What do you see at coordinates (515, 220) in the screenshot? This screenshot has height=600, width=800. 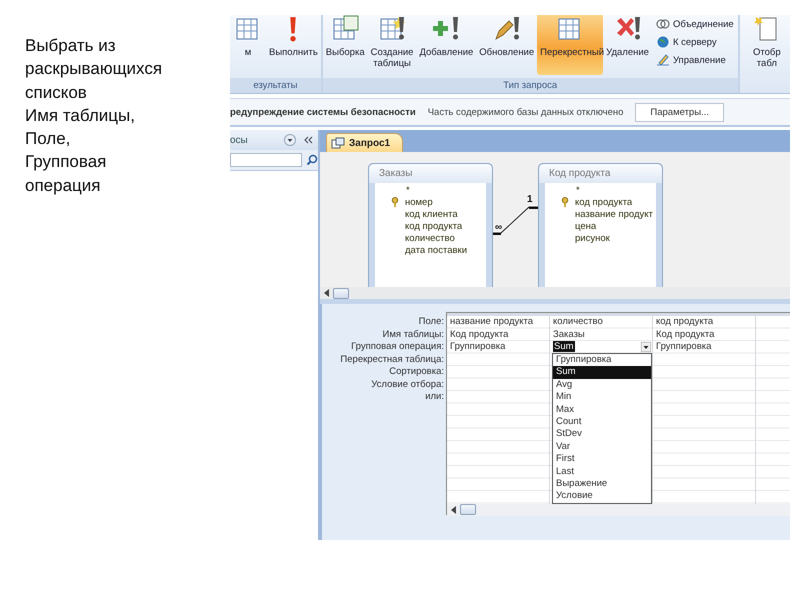 I see `relationship-line` at bounding box center [515, 220].